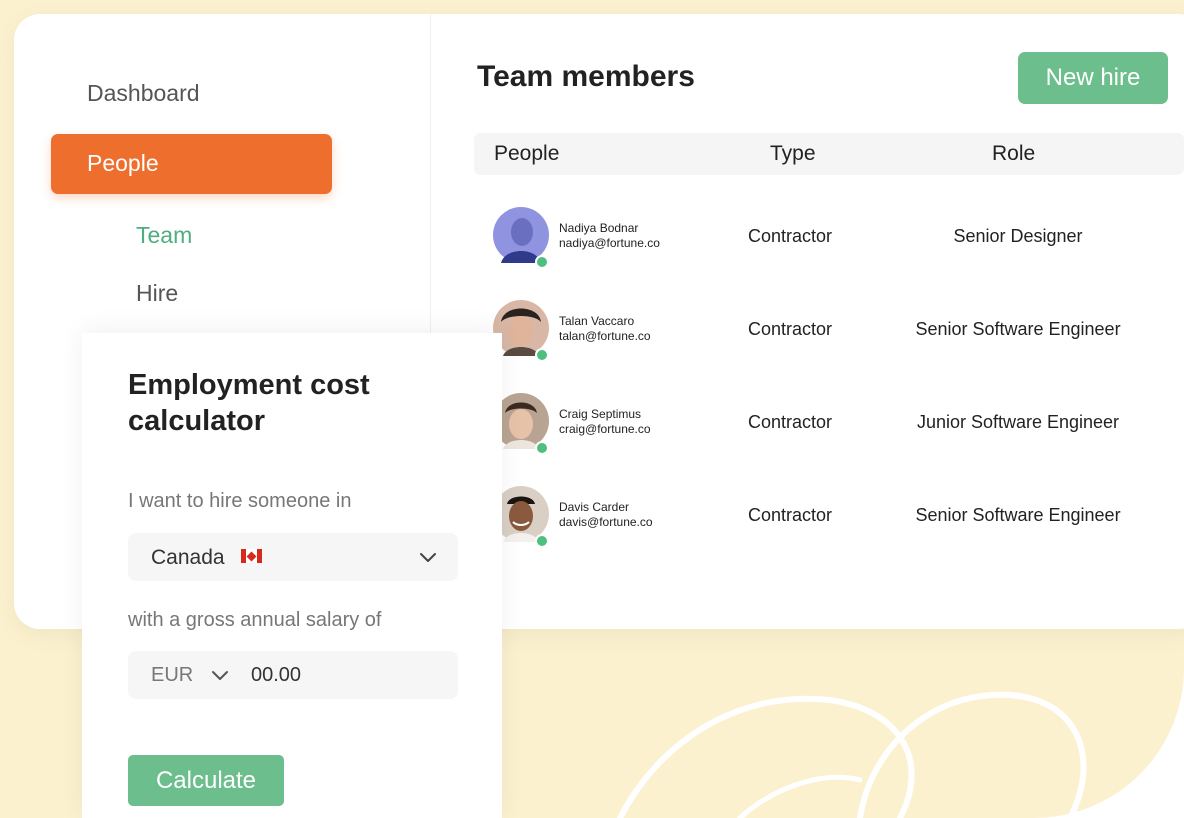  I want to click on new-hire-button: New hire, so click(1093, 78).